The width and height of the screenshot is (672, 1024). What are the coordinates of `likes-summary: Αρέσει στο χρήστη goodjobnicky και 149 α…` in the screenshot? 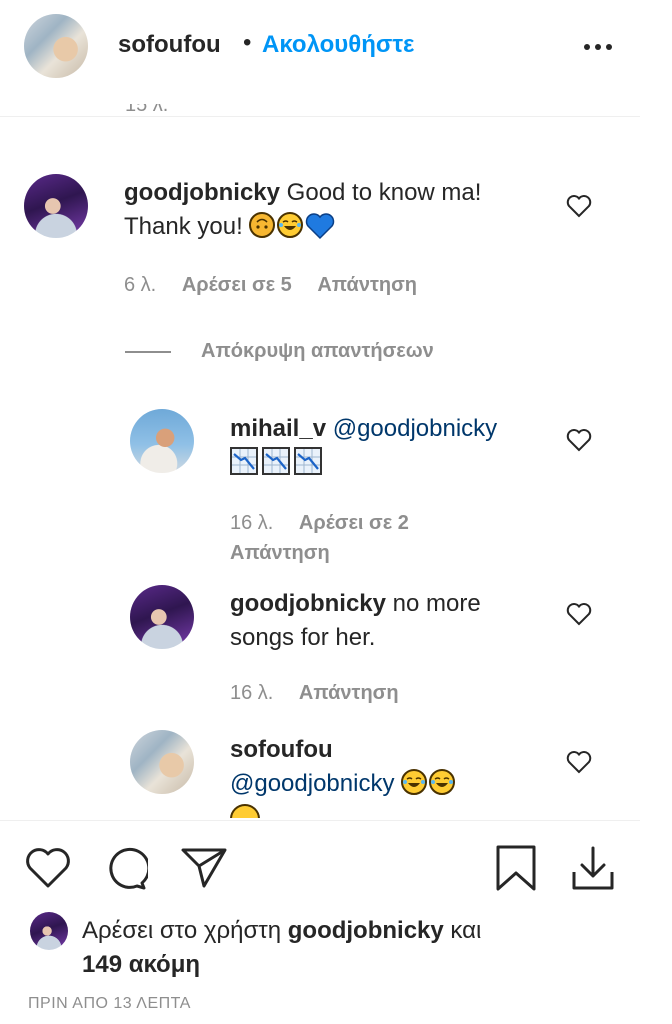 It's located at (342, 948).